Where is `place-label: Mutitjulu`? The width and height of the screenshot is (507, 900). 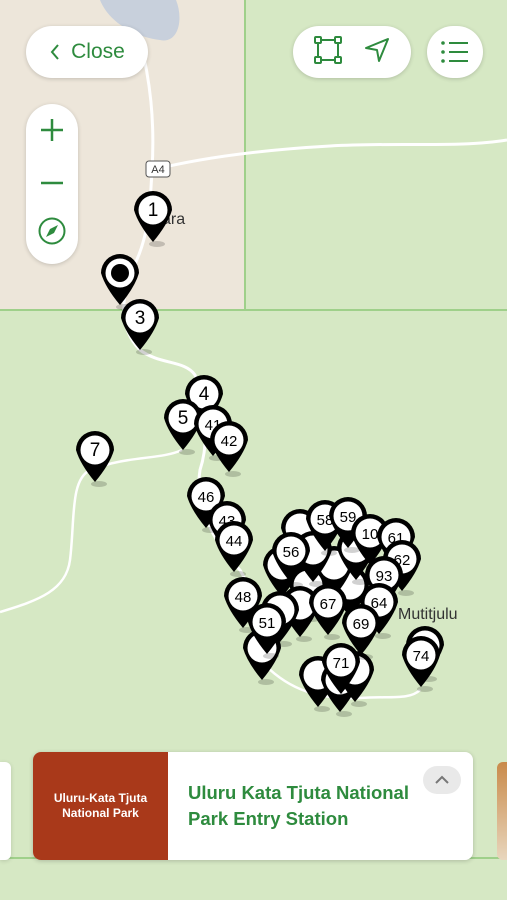
place-label: Mutitjulu is located at coordinates (428, 614).